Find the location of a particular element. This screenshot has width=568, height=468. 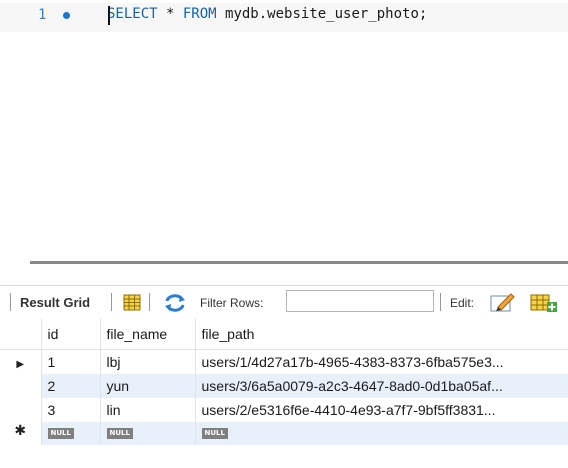

current-row-indicator: ▶ is located at coordinates (21, 361).